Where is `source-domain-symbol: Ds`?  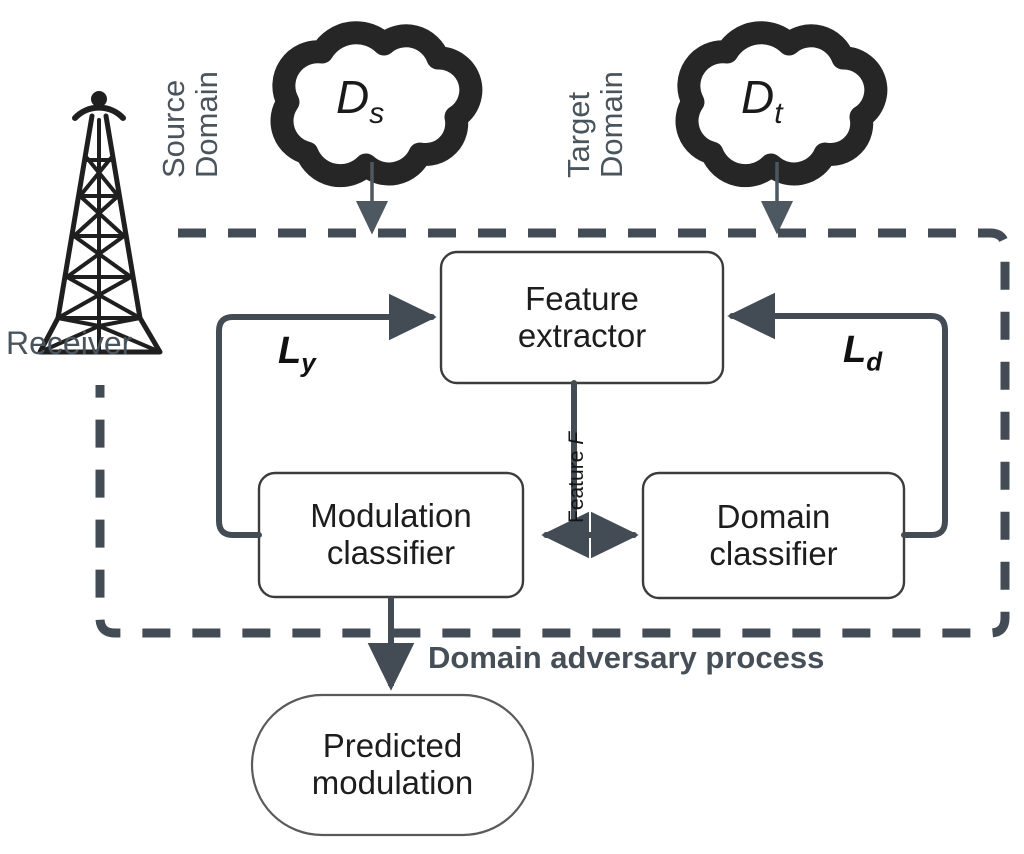 source-domain-symbol: Ds is located at coordinates (360, 100).